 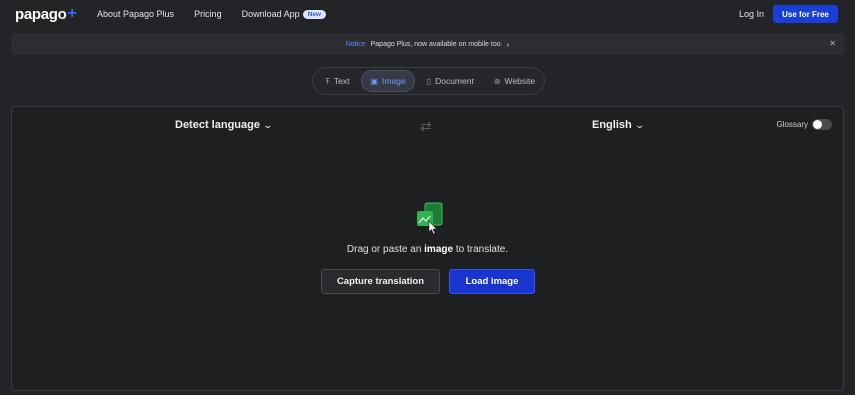 I want to click on hint-text-bold: image, so click(x=439, y=249).